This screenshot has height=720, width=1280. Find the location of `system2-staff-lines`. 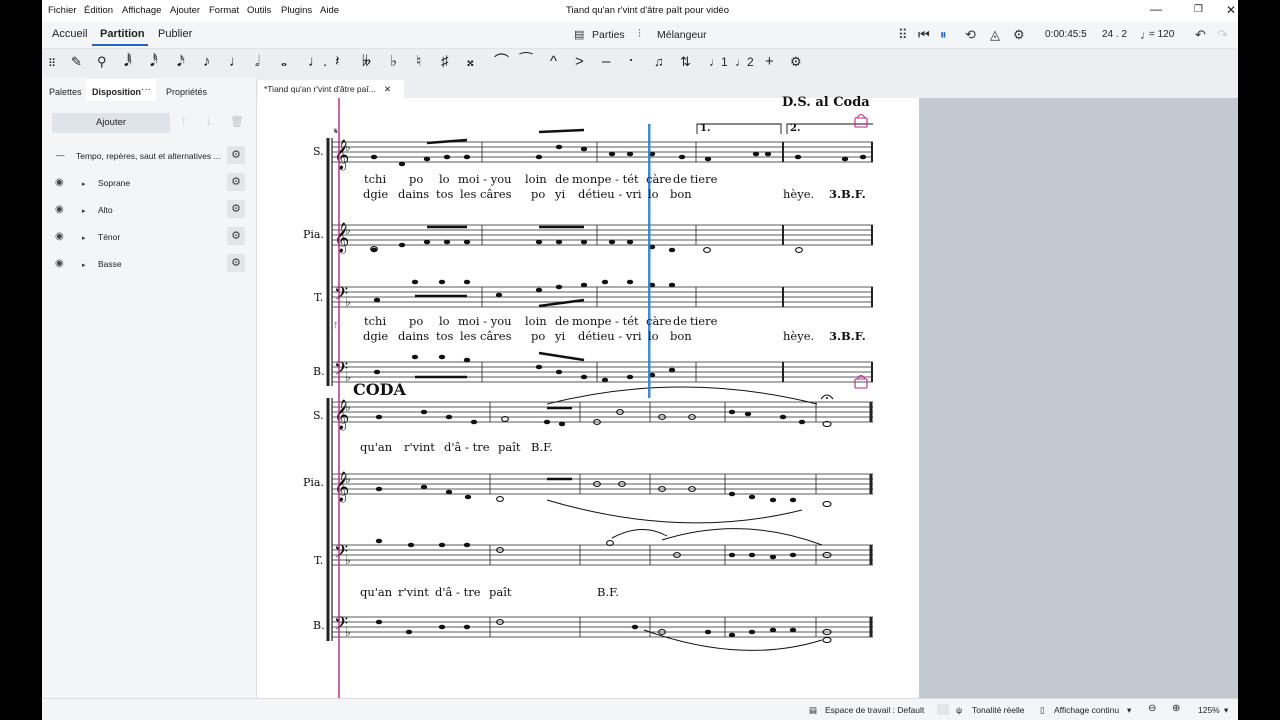

system2-staff-lines is located at coordinates (602, 519).